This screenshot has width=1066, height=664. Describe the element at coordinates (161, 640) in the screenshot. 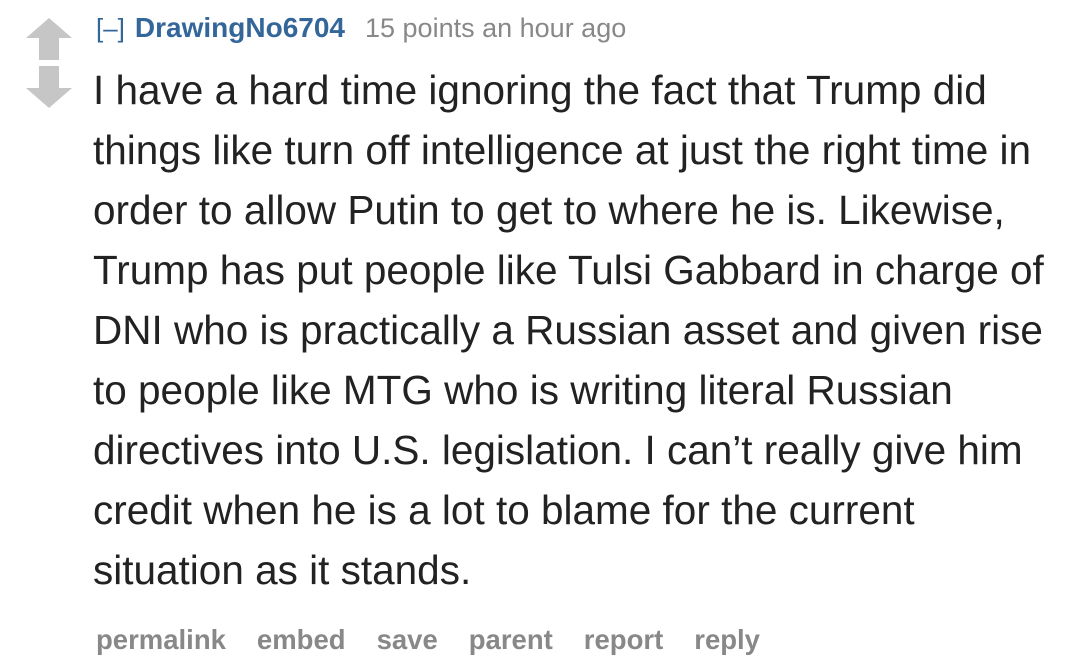

I see `permalink-button: permalink` at that location.